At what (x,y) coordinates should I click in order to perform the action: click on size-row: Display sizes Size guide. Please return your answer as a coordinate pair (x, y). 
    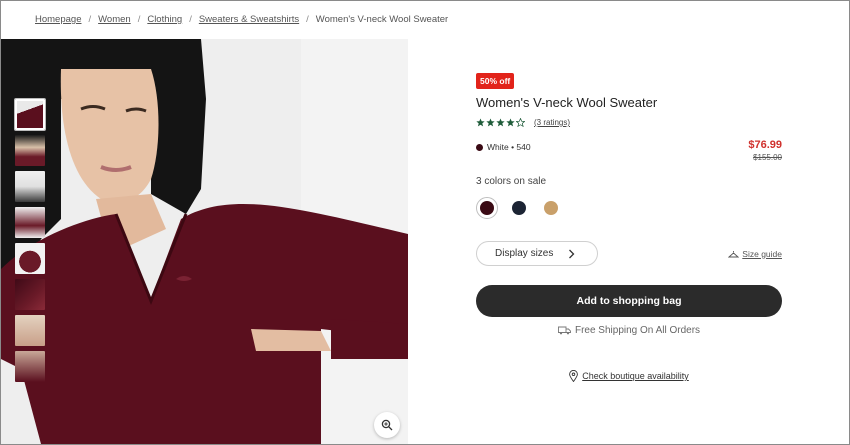
    Looking at the image, I should click on (629, 253).